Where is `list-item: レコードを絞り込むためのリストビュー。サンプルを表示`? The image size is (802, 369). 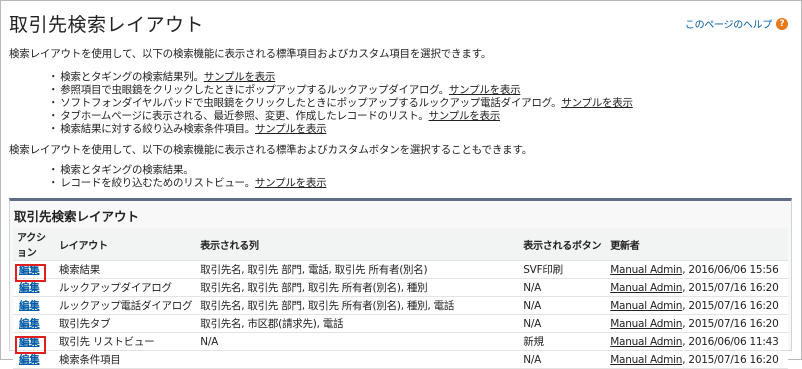
list-item: レコードを絞り込むためのリストビュー。サンプルを表示 is located at coordinates (187, 183).